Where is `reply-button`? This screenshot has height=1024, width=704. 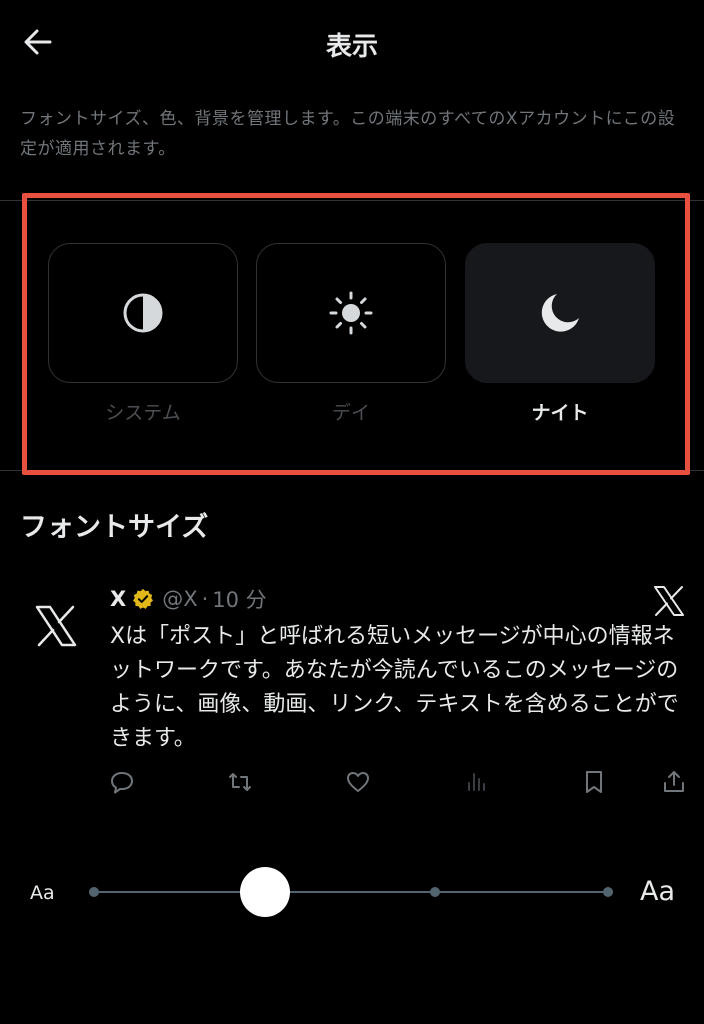
reply-button is located at coordinates (122, 782).